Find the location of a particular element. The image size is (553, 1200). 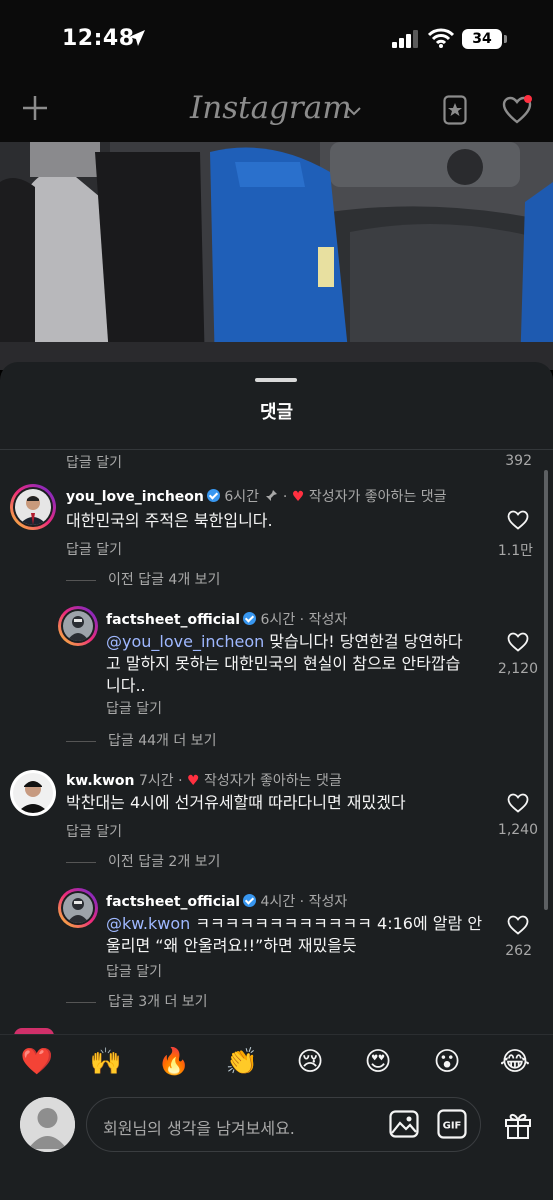

signal-icon is located at coordinates (405, 39).